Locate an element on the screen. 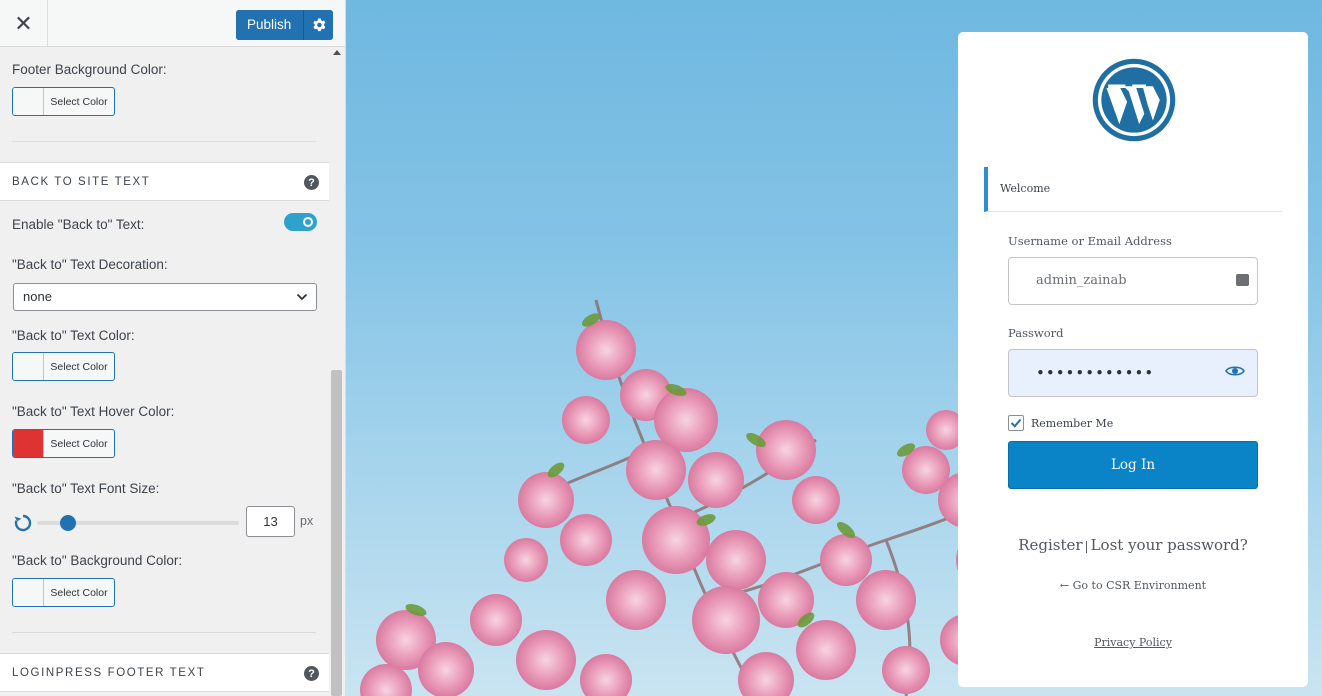 This screenshot has width=1322, height=696. close-icon: ✕ is located at coordinates (23, 23).